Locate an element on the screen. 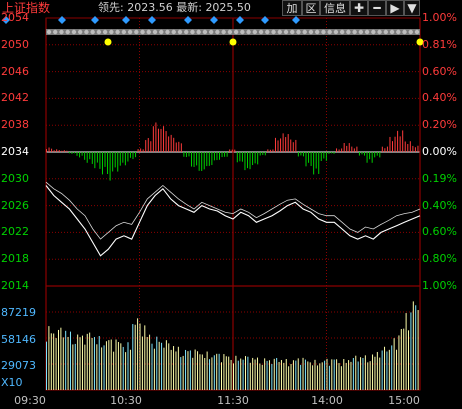 The height and width of the screenshot is (409, 462). price-tick-label: 2042 is located at coordinates (15, 98).